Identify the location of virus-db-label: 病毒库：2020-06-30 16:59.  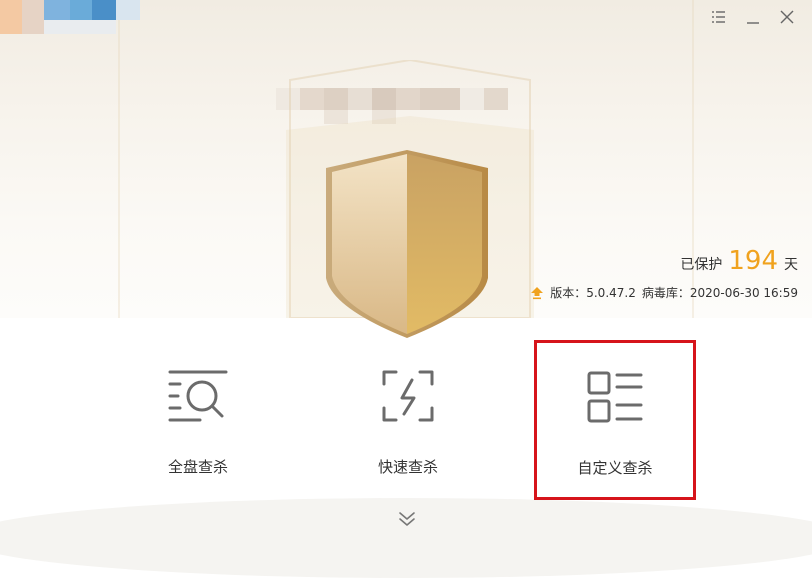
(719, 293).